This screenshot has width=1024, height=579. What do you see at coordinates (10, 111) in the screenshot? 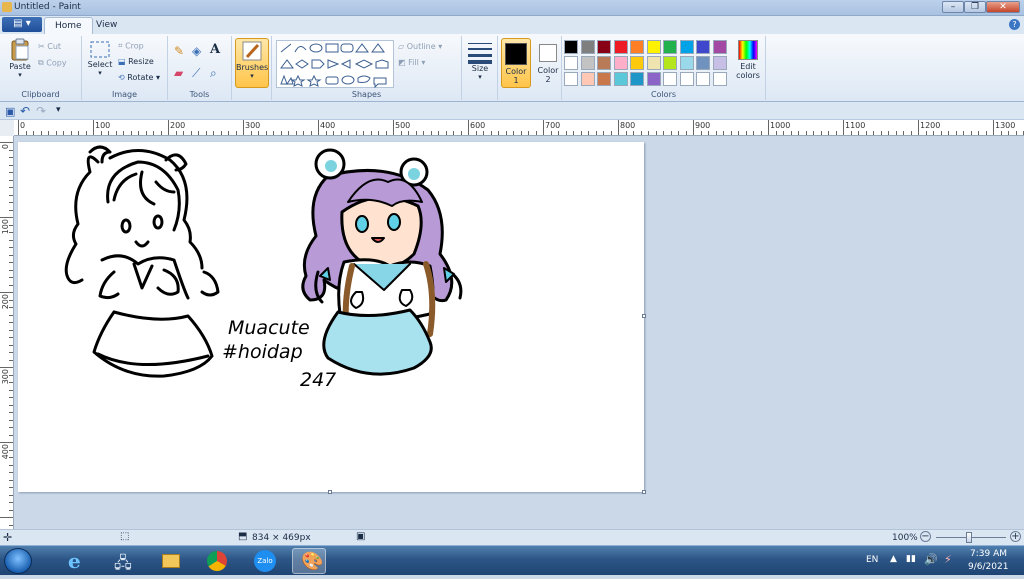
I see `save-icon: ▣` at bounding box center [10, 111].